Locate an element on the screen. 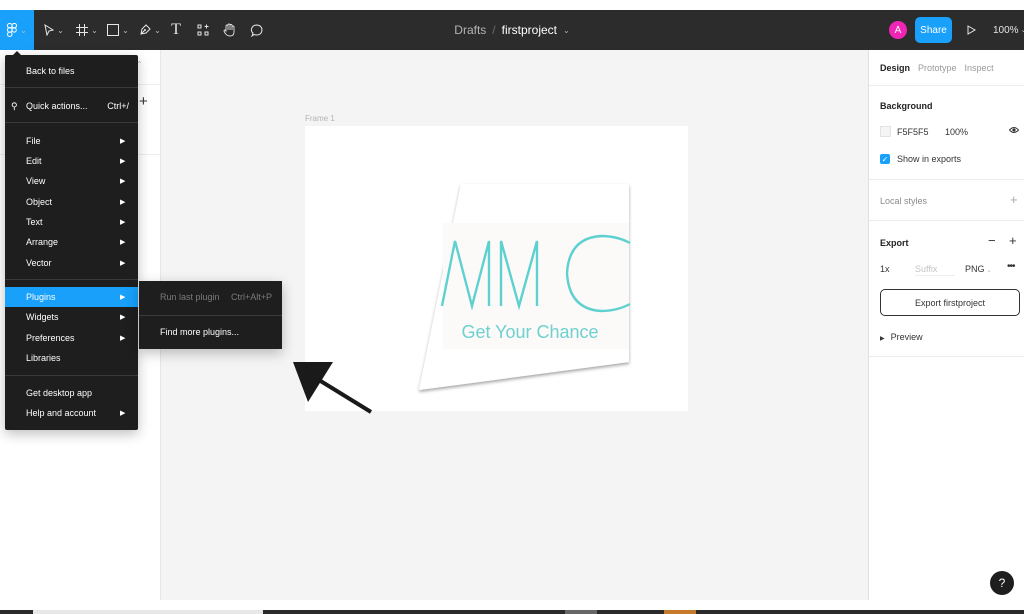  export-heading: Export is located at coordinates (894, 243).